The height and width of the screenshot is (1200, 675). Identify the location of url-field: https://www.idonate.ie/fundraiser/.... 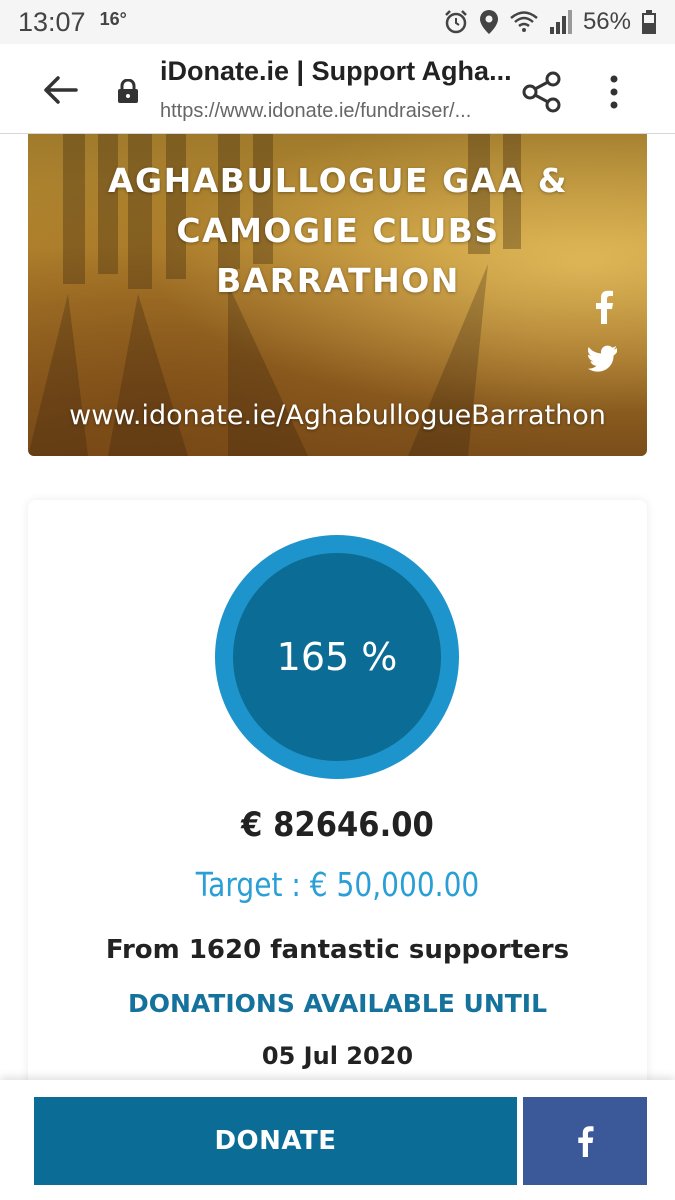
(340, 111).